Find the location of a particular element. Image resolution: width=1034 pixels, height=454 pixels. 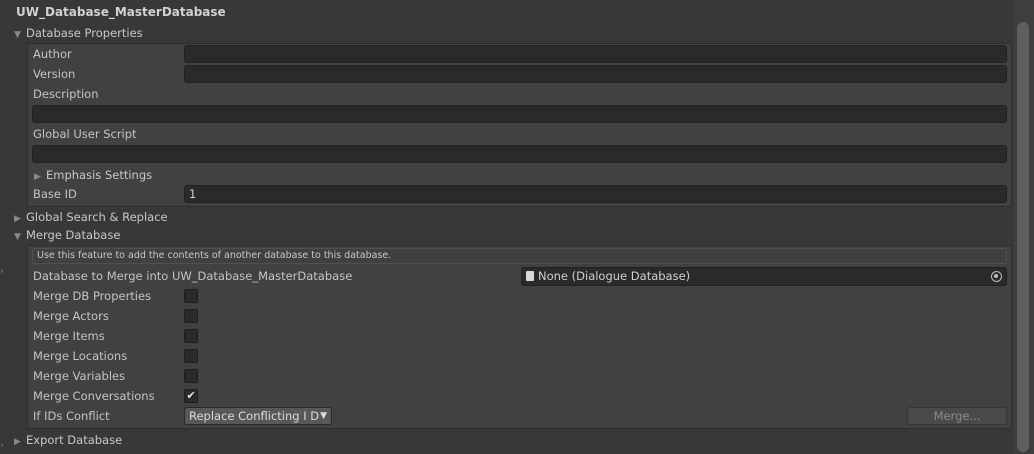

checkmark-icon: ✔ is located at coordinates (191, 395).